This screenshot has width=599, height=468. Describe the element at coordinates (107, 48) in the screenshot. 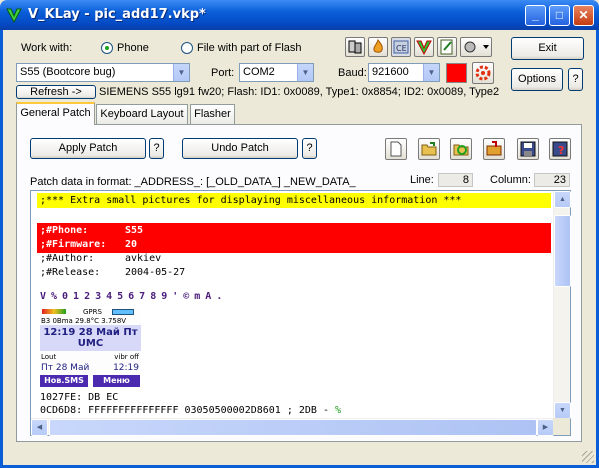

I see `phone-radio` at that location.